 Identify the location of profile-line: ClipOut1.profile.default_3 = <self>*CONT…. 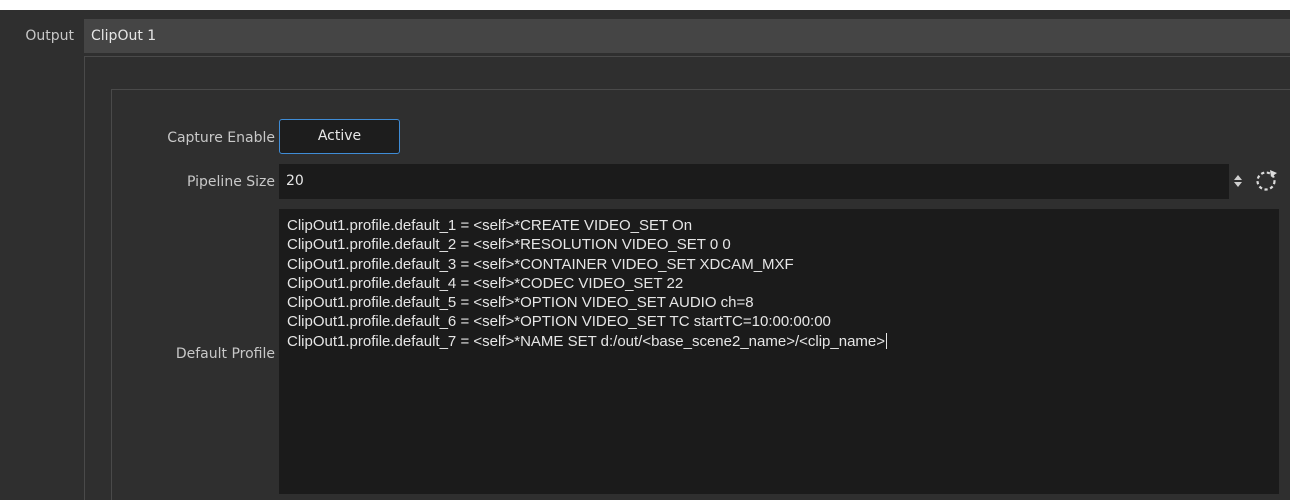
(540, 264).